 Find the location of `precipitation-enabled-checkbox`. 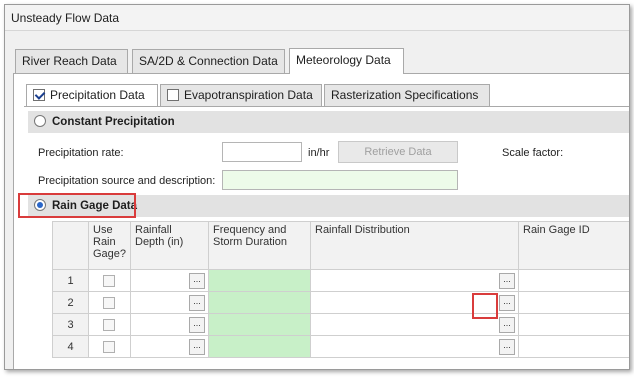

precipitation-enabled-checkbox is located at coordinates (39, 95).